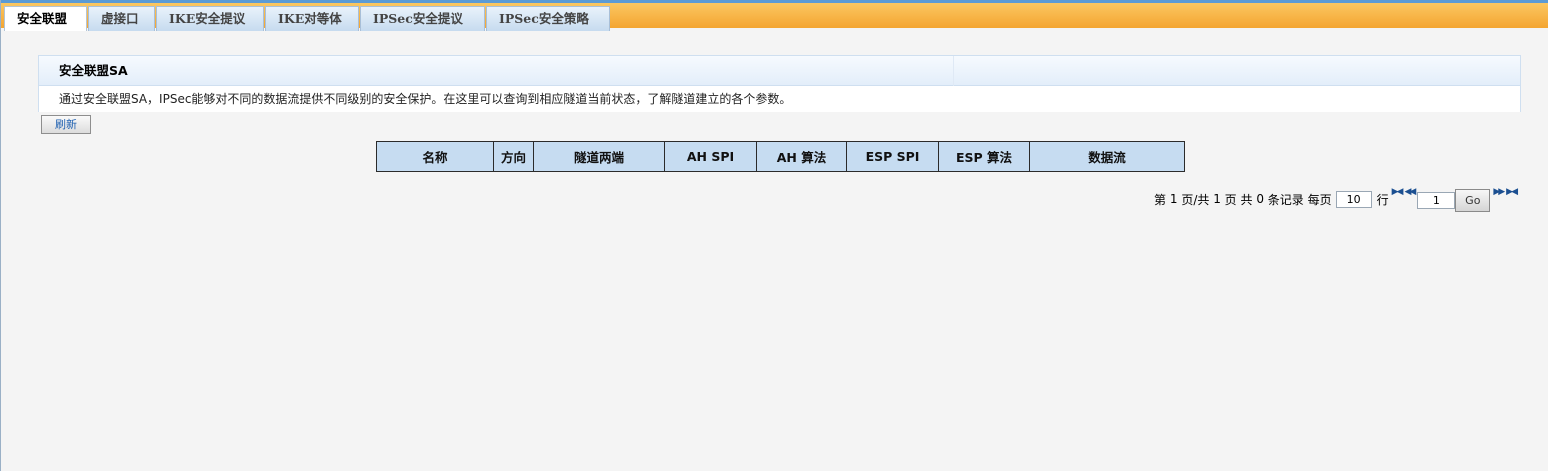  What do you see at coordinates (892, 156) in the screenshot?
I see `column-header-esp-spi: ESP SPI` at bounding box center [892, 156].